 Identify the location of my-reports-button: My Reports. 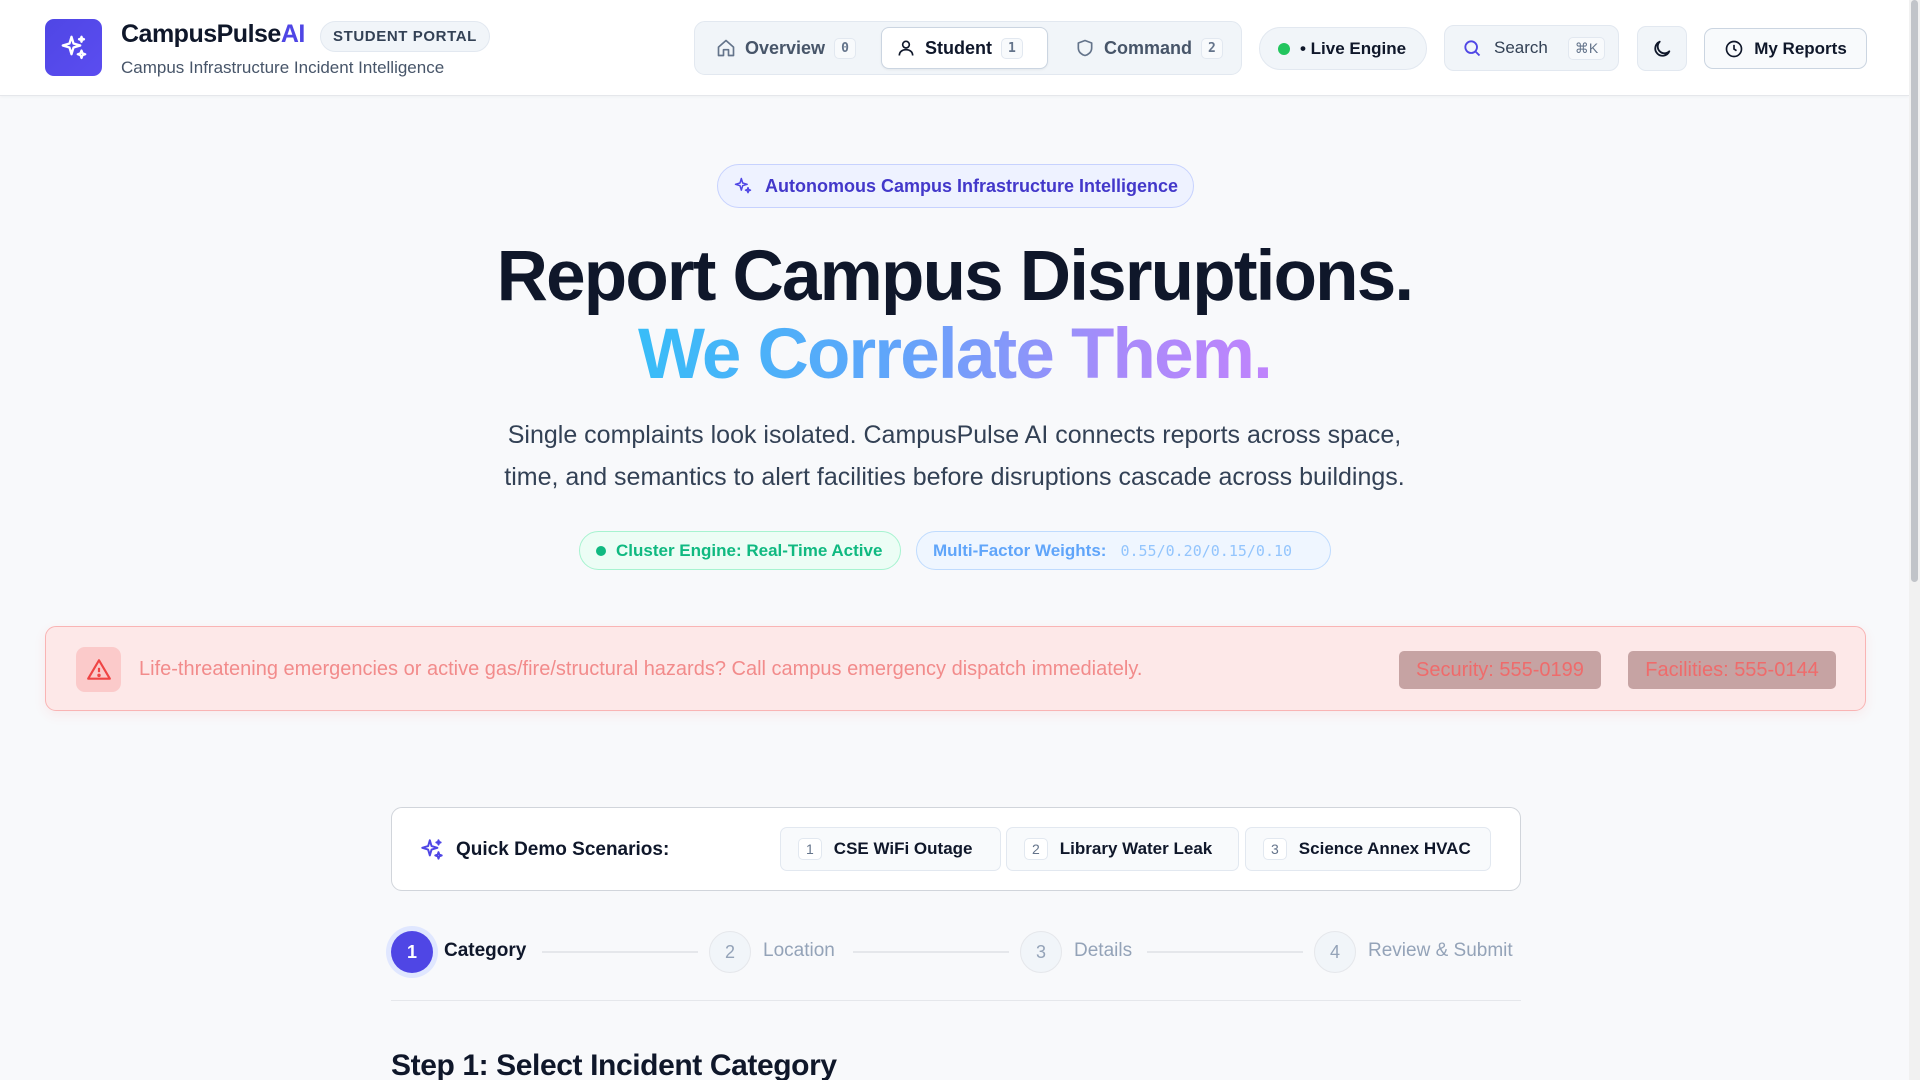
(1785, 48).